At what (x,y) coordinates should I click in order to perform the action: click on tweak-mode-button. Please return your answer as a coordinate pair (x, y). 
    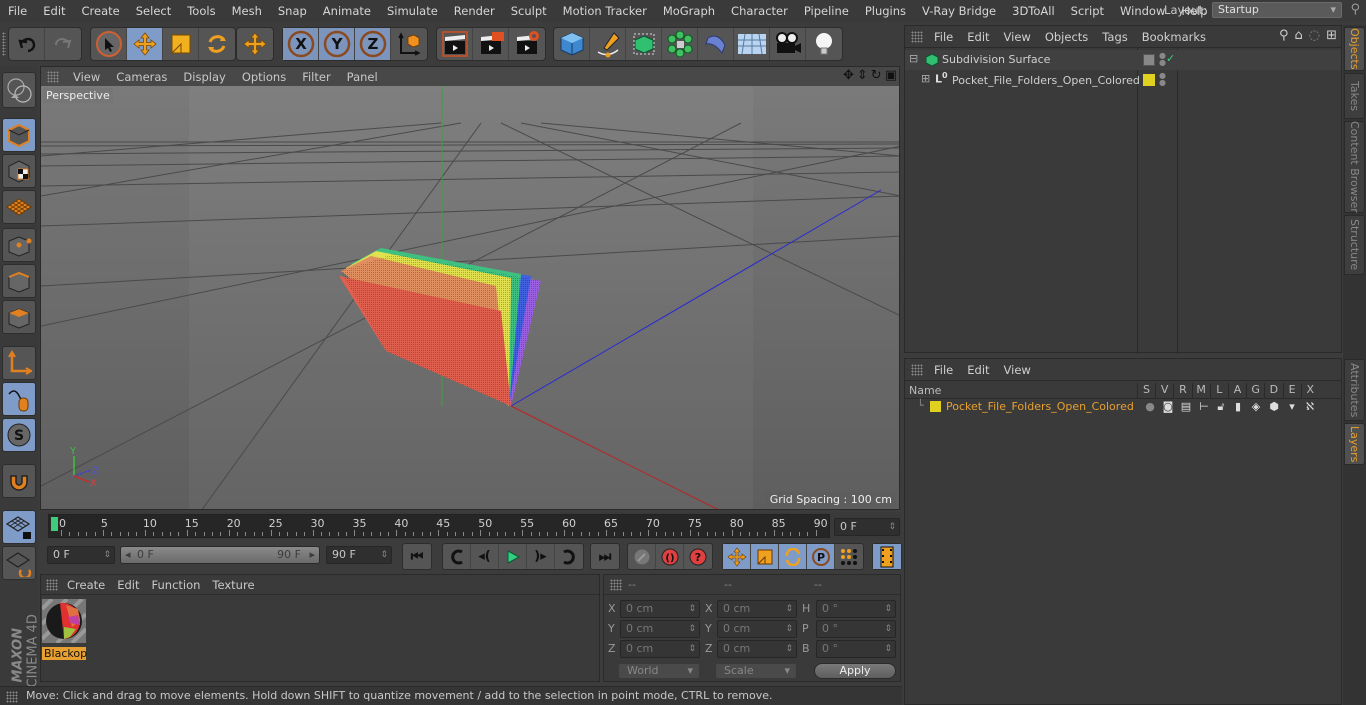
    Looking at the image, I should click on (19, 399).